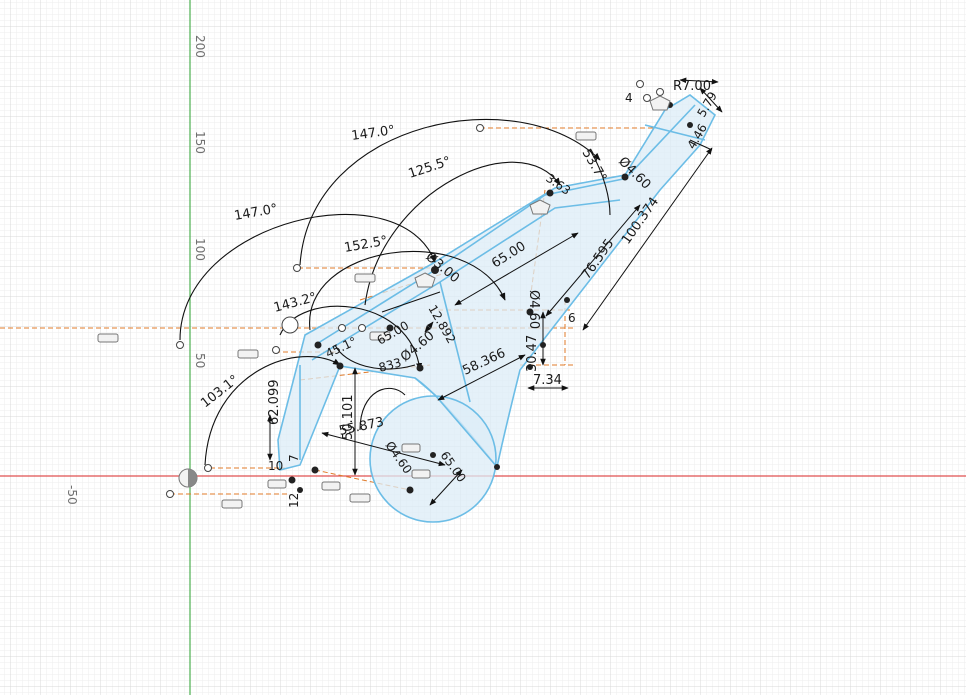  Describe the element at coordinates (532, 353) in the screenshot. I see `dim-30: 30.47` at that location.